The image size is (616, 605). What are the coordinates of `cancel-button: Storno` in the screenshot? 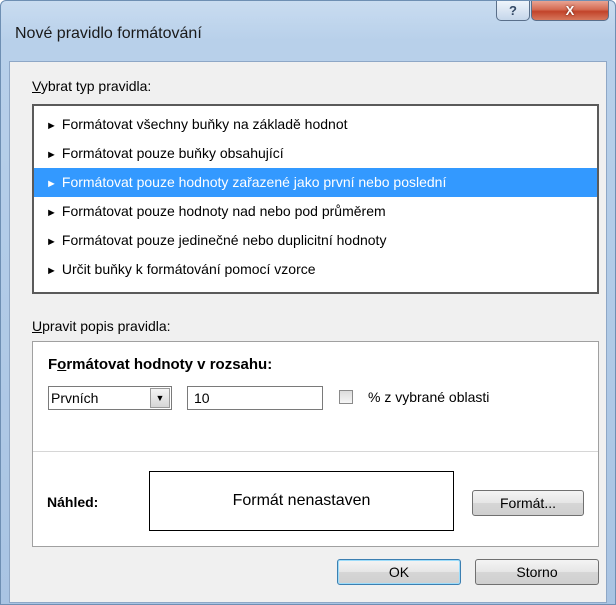 It's located at (537, 572).